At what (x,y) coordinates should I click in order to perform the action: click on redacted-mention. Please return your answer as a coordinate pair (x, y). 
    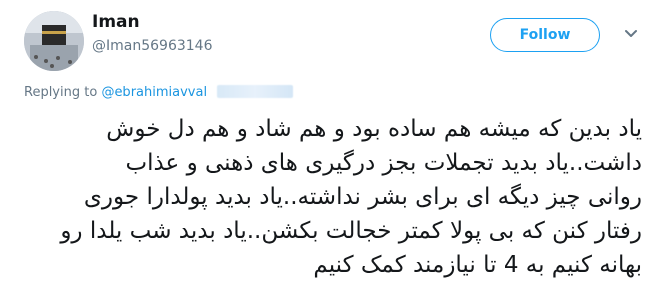
    Looking at the image, I should click on (255, 91).